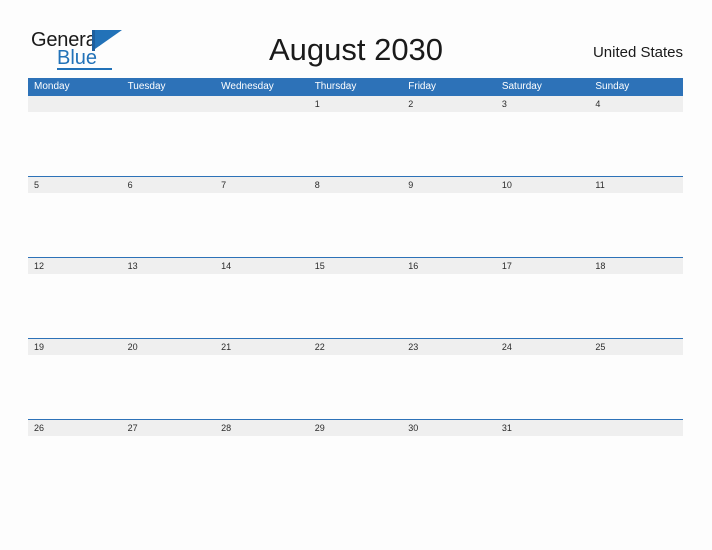 The height and width of the screenshot is (550, 712). What do you see at coordinates (636, 185) in the screenshot?
I see `day-cell: 11` at bounding box center [636, 185].